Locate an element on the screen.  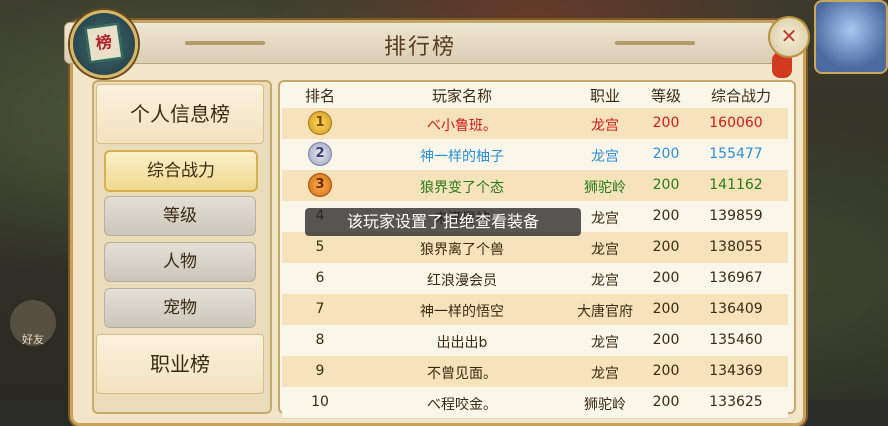
power-cell: 160060 is located at coordinates (736, 123).